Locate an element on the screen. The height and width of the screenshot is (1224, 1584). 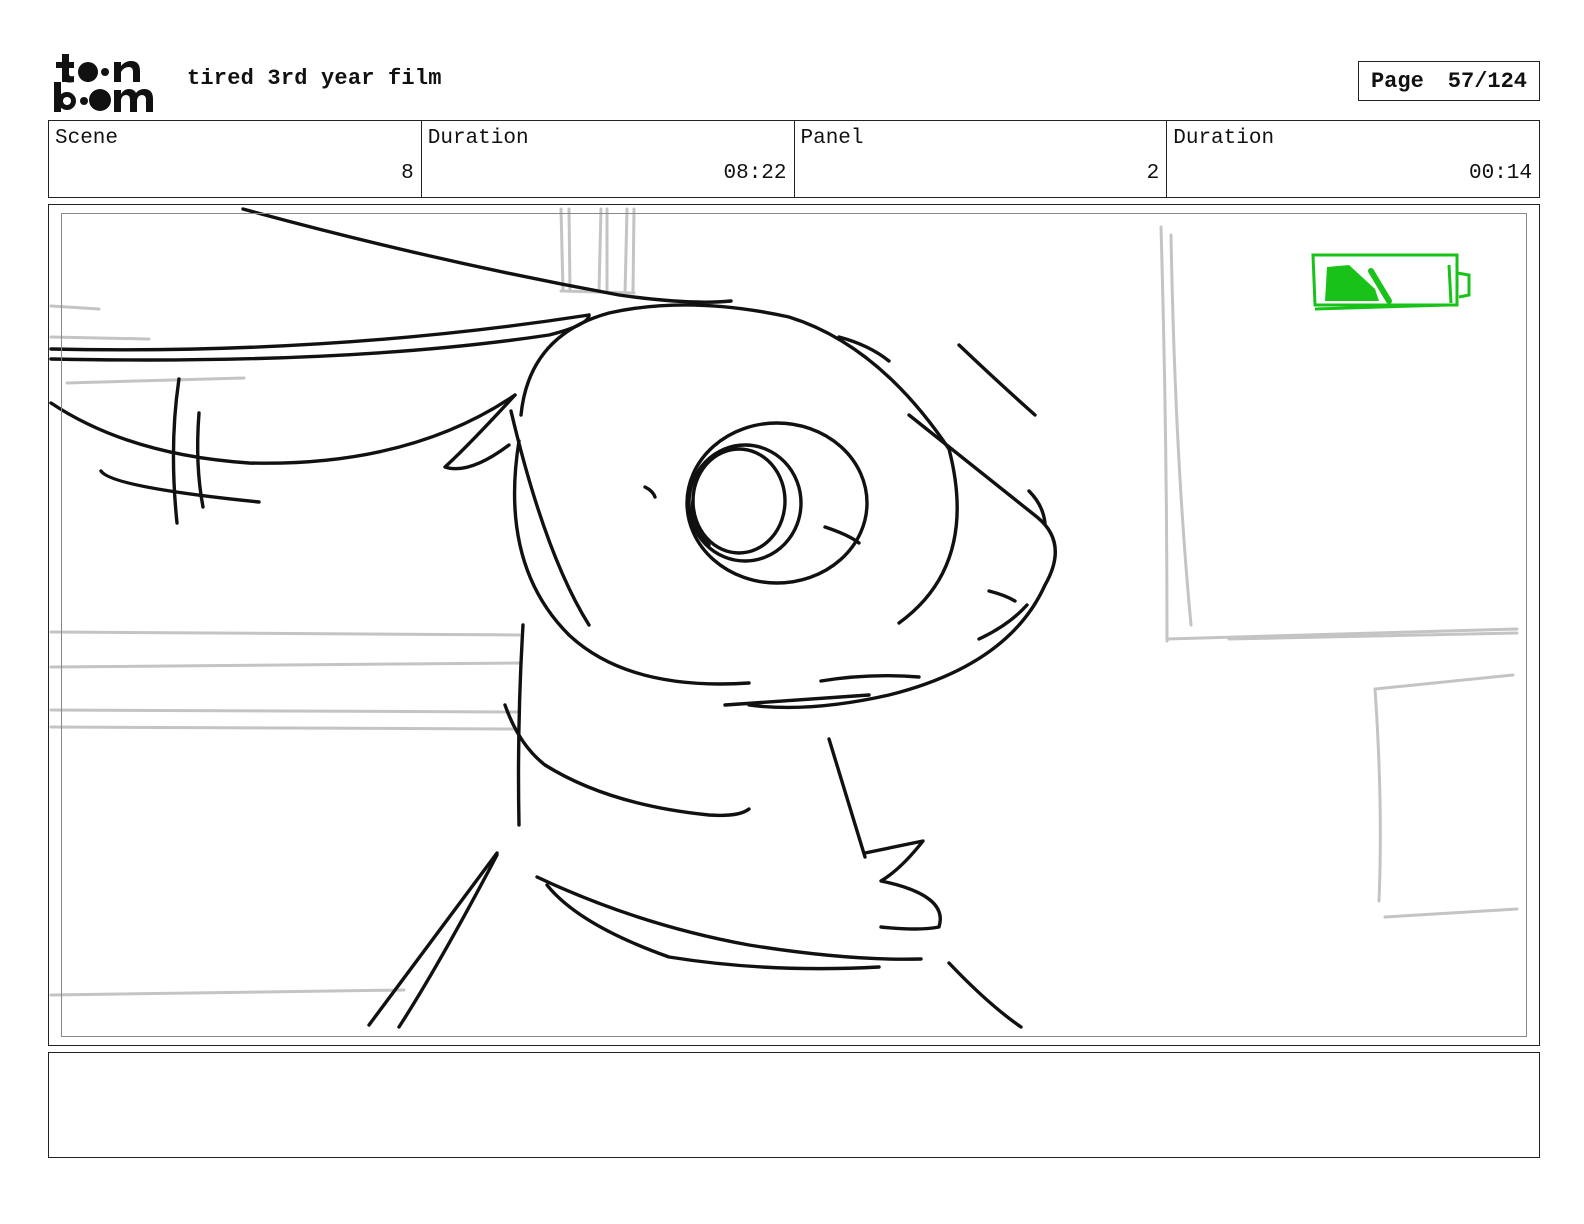
panel-duration-cell: Duration 00:14 is located at coordinates (1353, 159).